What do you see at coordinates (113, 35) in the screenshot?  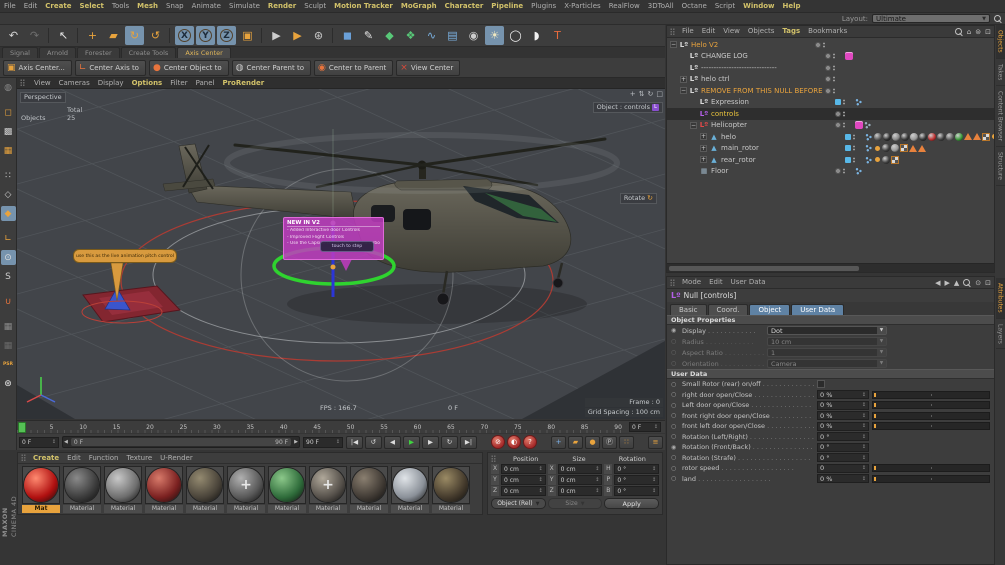 I see `scale-tool-icon: ▰` at bounding box center [113, 35].